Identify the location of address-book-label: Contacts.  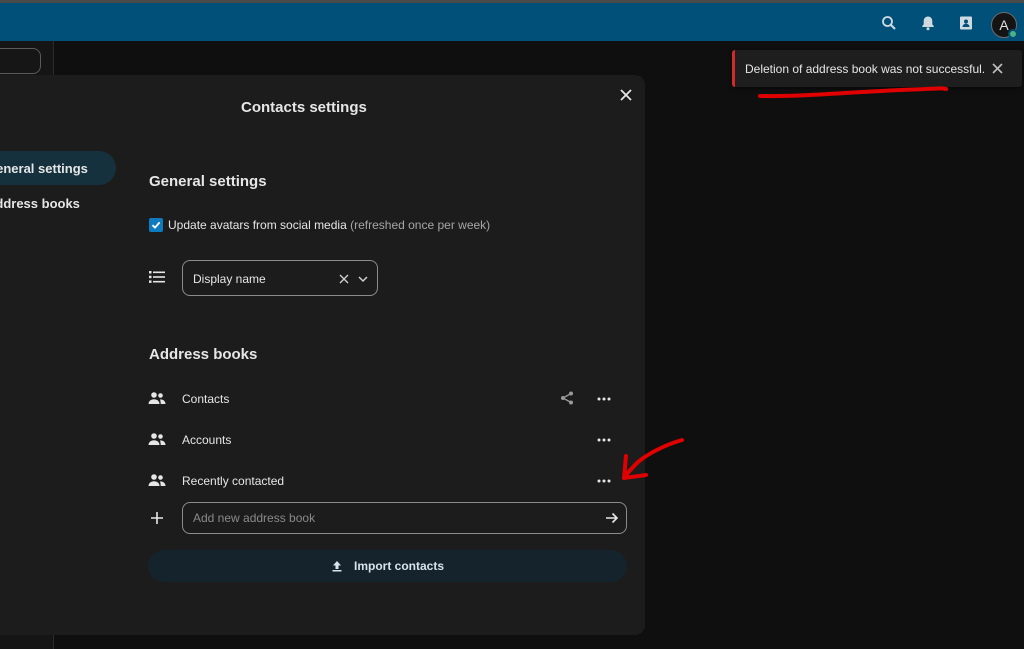
(206, 399).